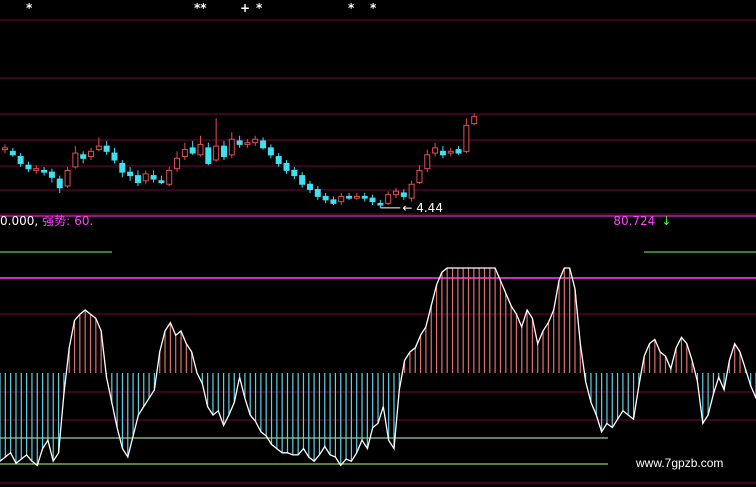  I want to click on signal-marker: **, so click(200, 8).